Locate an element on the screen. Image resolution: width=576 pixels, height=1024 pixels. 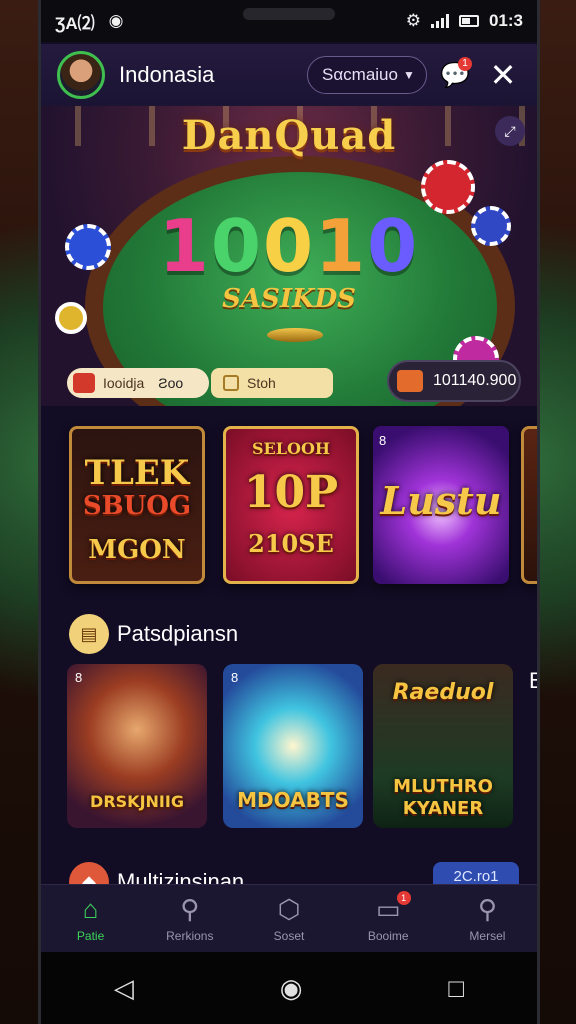
nav-item-label: Soset is located at coordinates (289, 935).